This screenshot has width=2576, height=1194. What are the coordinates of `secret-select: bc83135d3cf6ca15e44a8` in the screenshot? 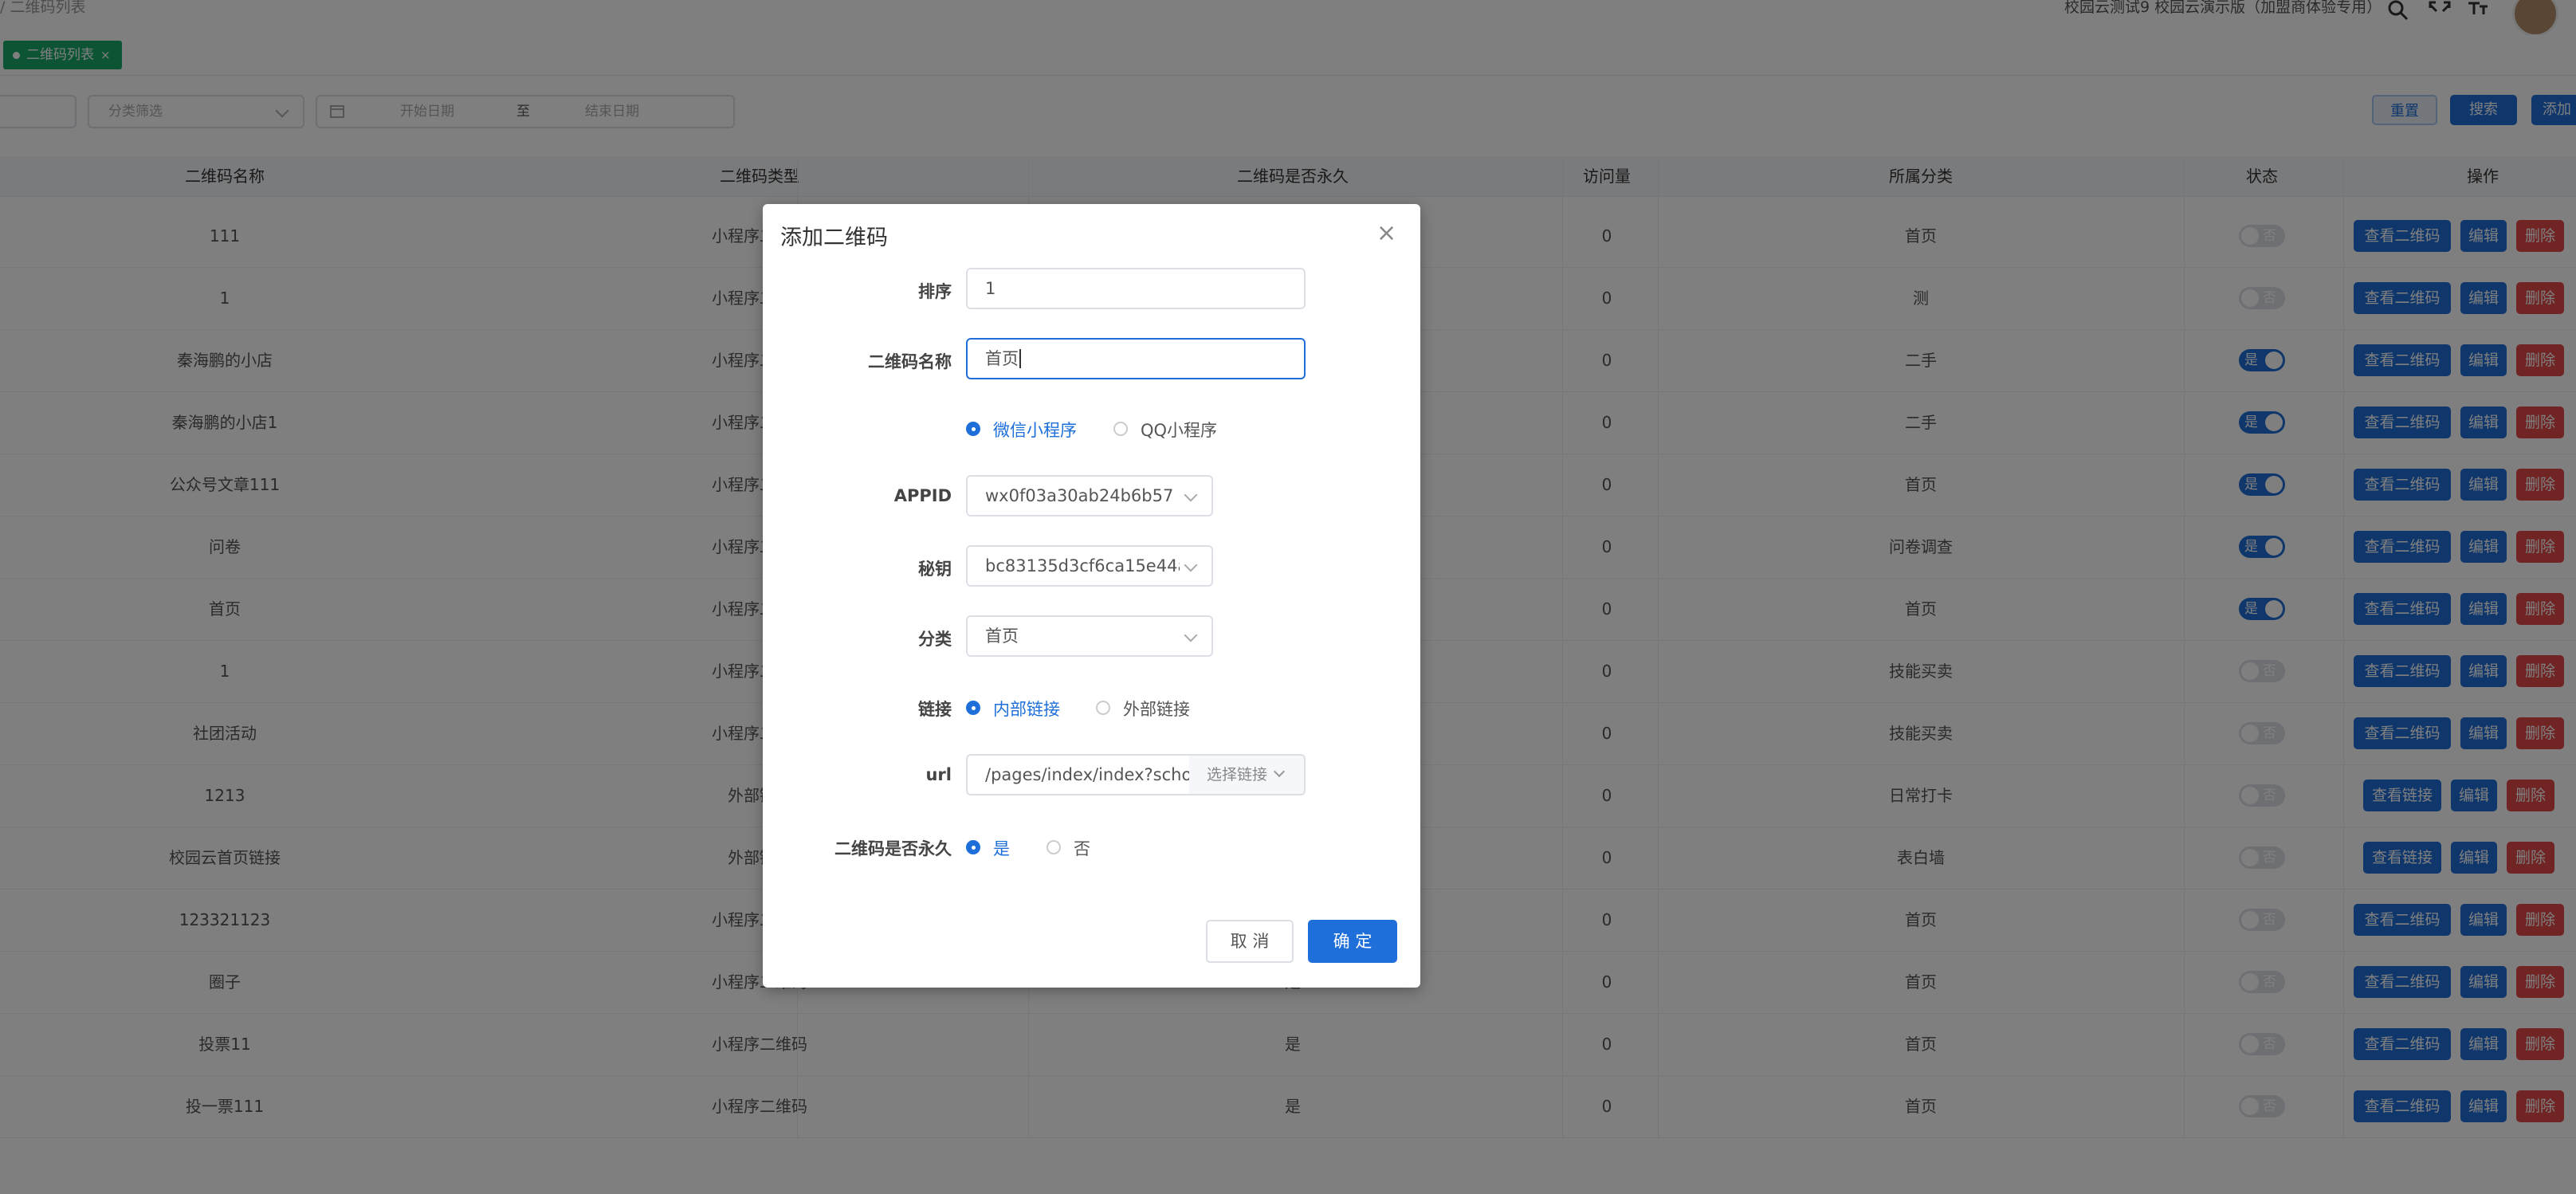 It's located at (1089, 566).